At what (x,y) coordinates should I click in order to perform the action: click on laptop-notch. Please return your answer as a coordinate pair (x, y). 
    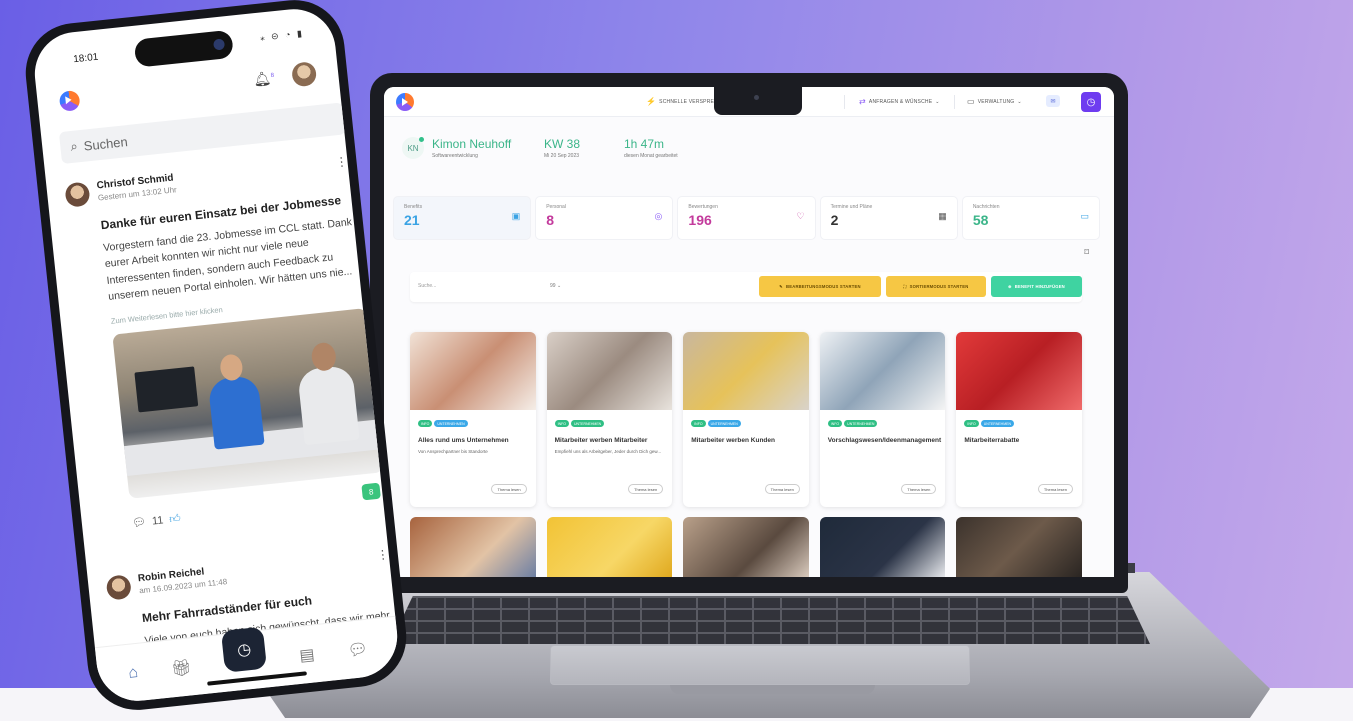
    Looking at the image, I should click on (758, 101).